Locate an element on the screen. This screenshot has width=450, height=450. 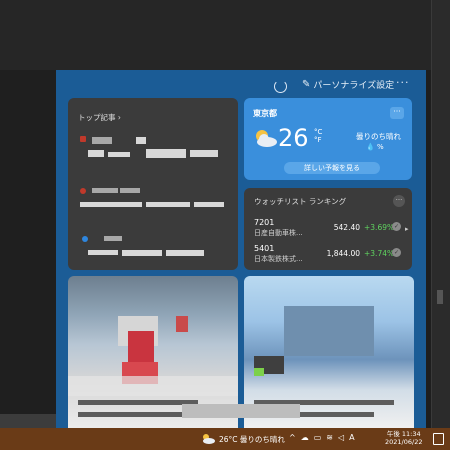
personalize-button: ✎ パーソナライズ設定 is located at coordinates (348, 84).